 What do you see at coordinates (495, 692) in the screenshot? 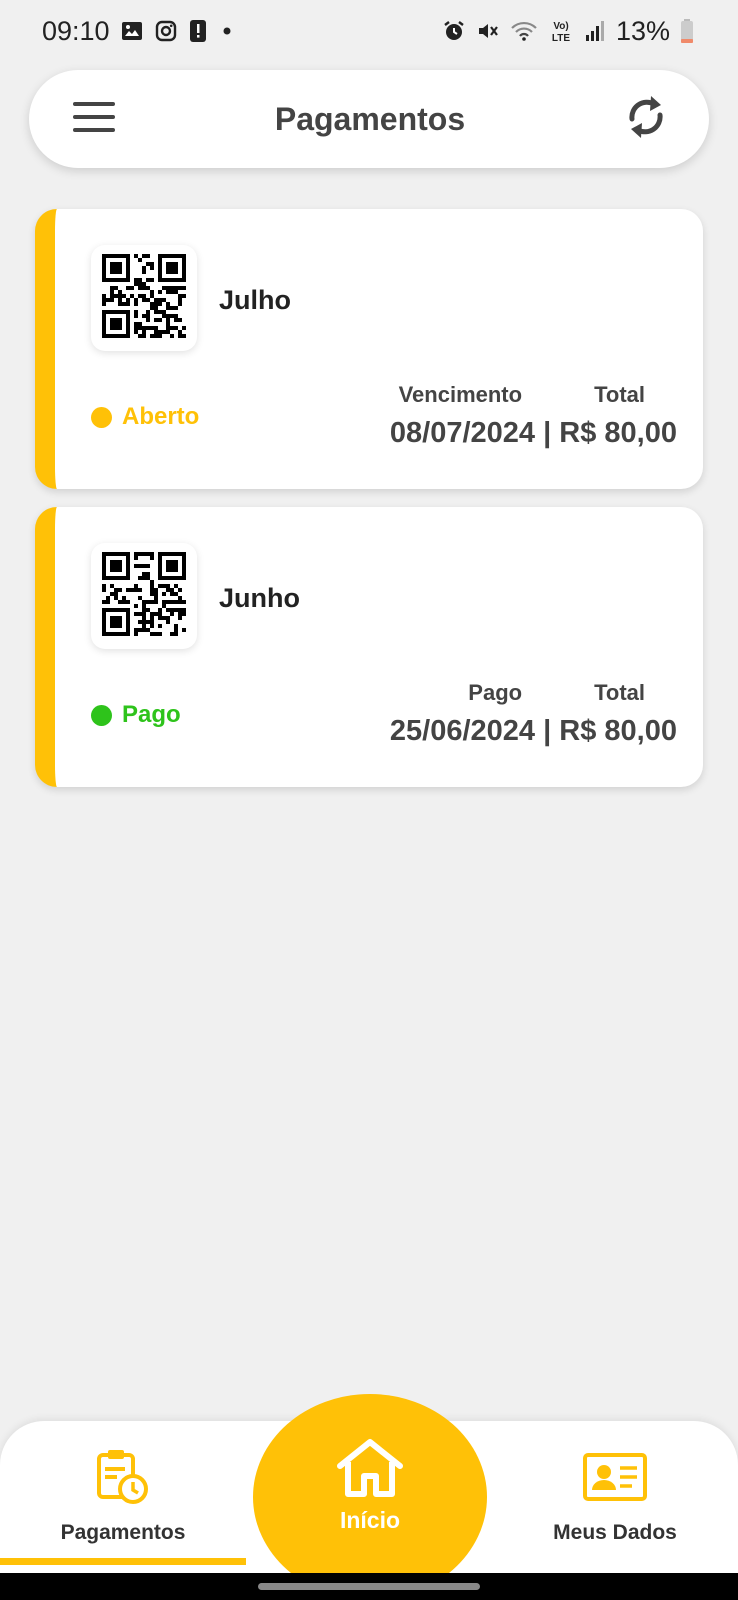
I see `paid-date-label: Pago` at bounding box center [495, 692].